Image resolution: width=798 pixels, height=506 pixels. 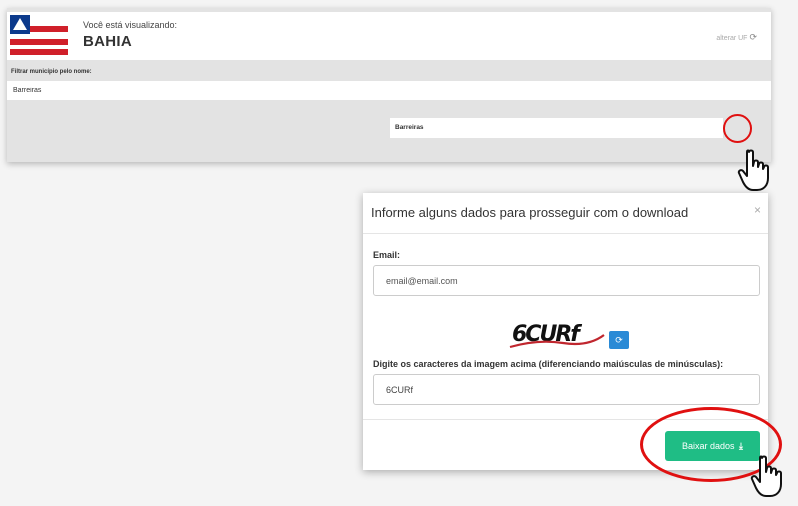 What do you see at coordinates (566, 389) in the screenshot?
I see `captcha-field` at bounding box center [566, 389].